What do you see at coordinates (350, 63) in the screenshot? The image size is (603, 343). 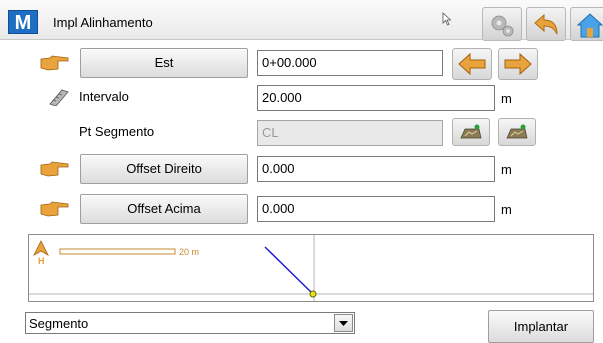 I see `station-input: 0+00.000` at bounding box center [350, 63].